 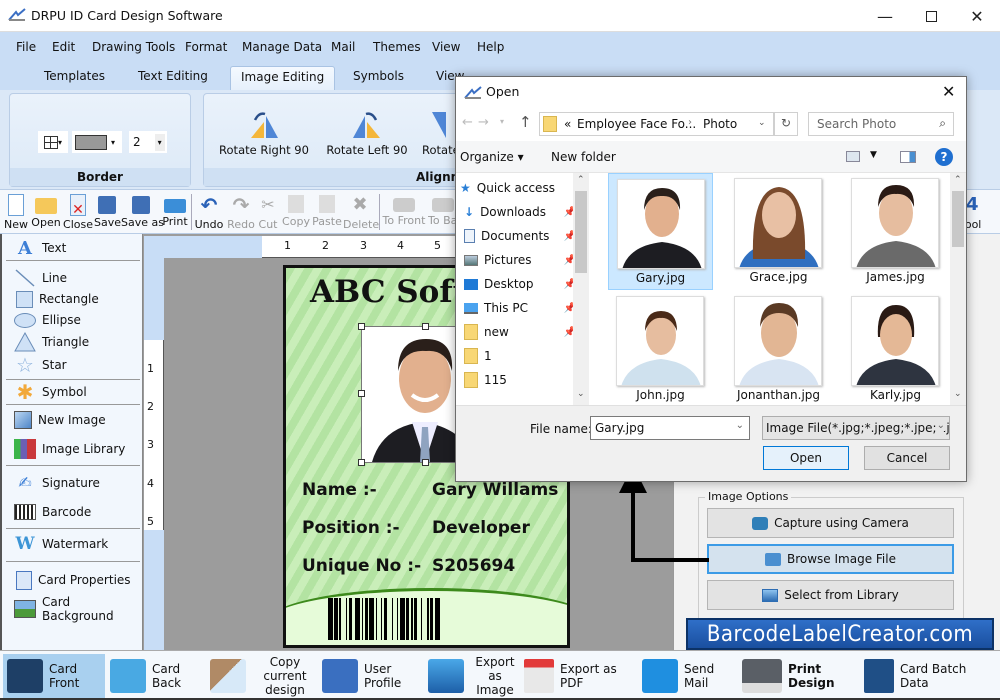 What do you see at coordinates (762, 123) in the screenshot?
I see `chevron-down-icon: ⌄` at bounding box center [762, 123].